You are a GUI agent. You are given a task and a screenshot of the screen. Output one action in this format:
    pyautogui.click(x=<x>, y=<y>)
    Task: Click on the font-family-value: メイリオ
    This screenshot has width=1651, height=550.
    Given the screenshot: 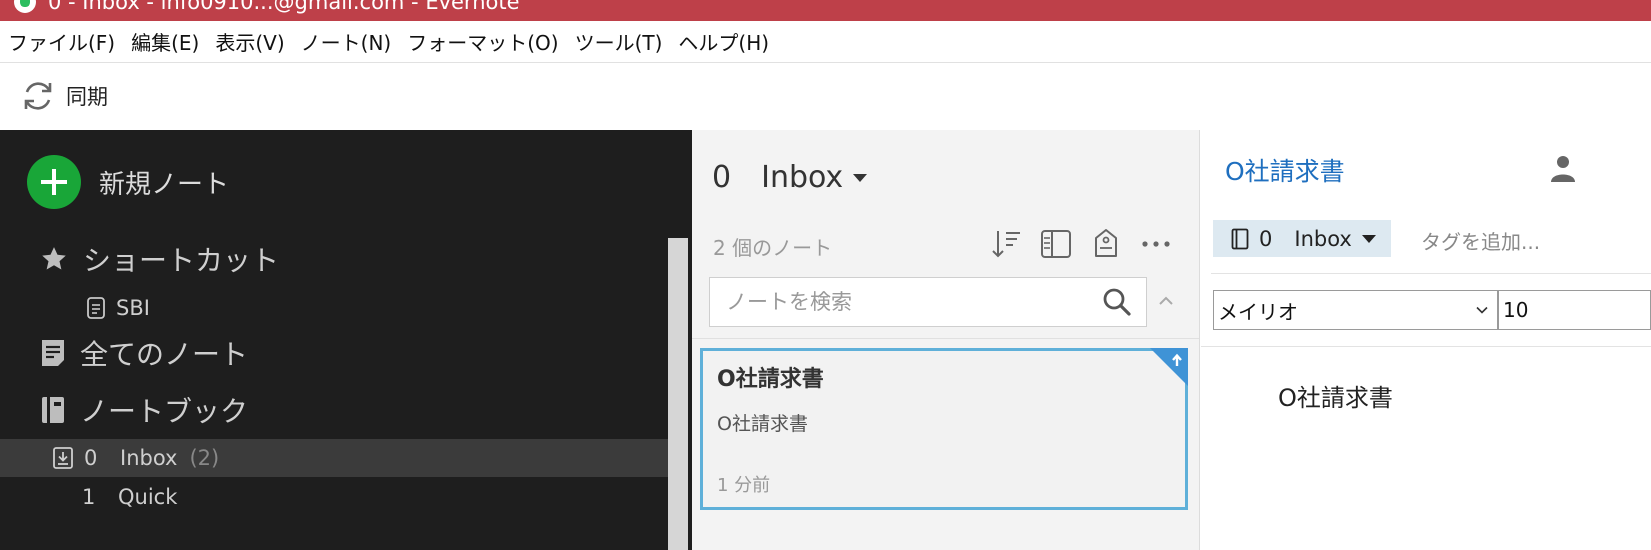 What is the action you would take?
    pyautogui.click(x=1258, y=311)
    